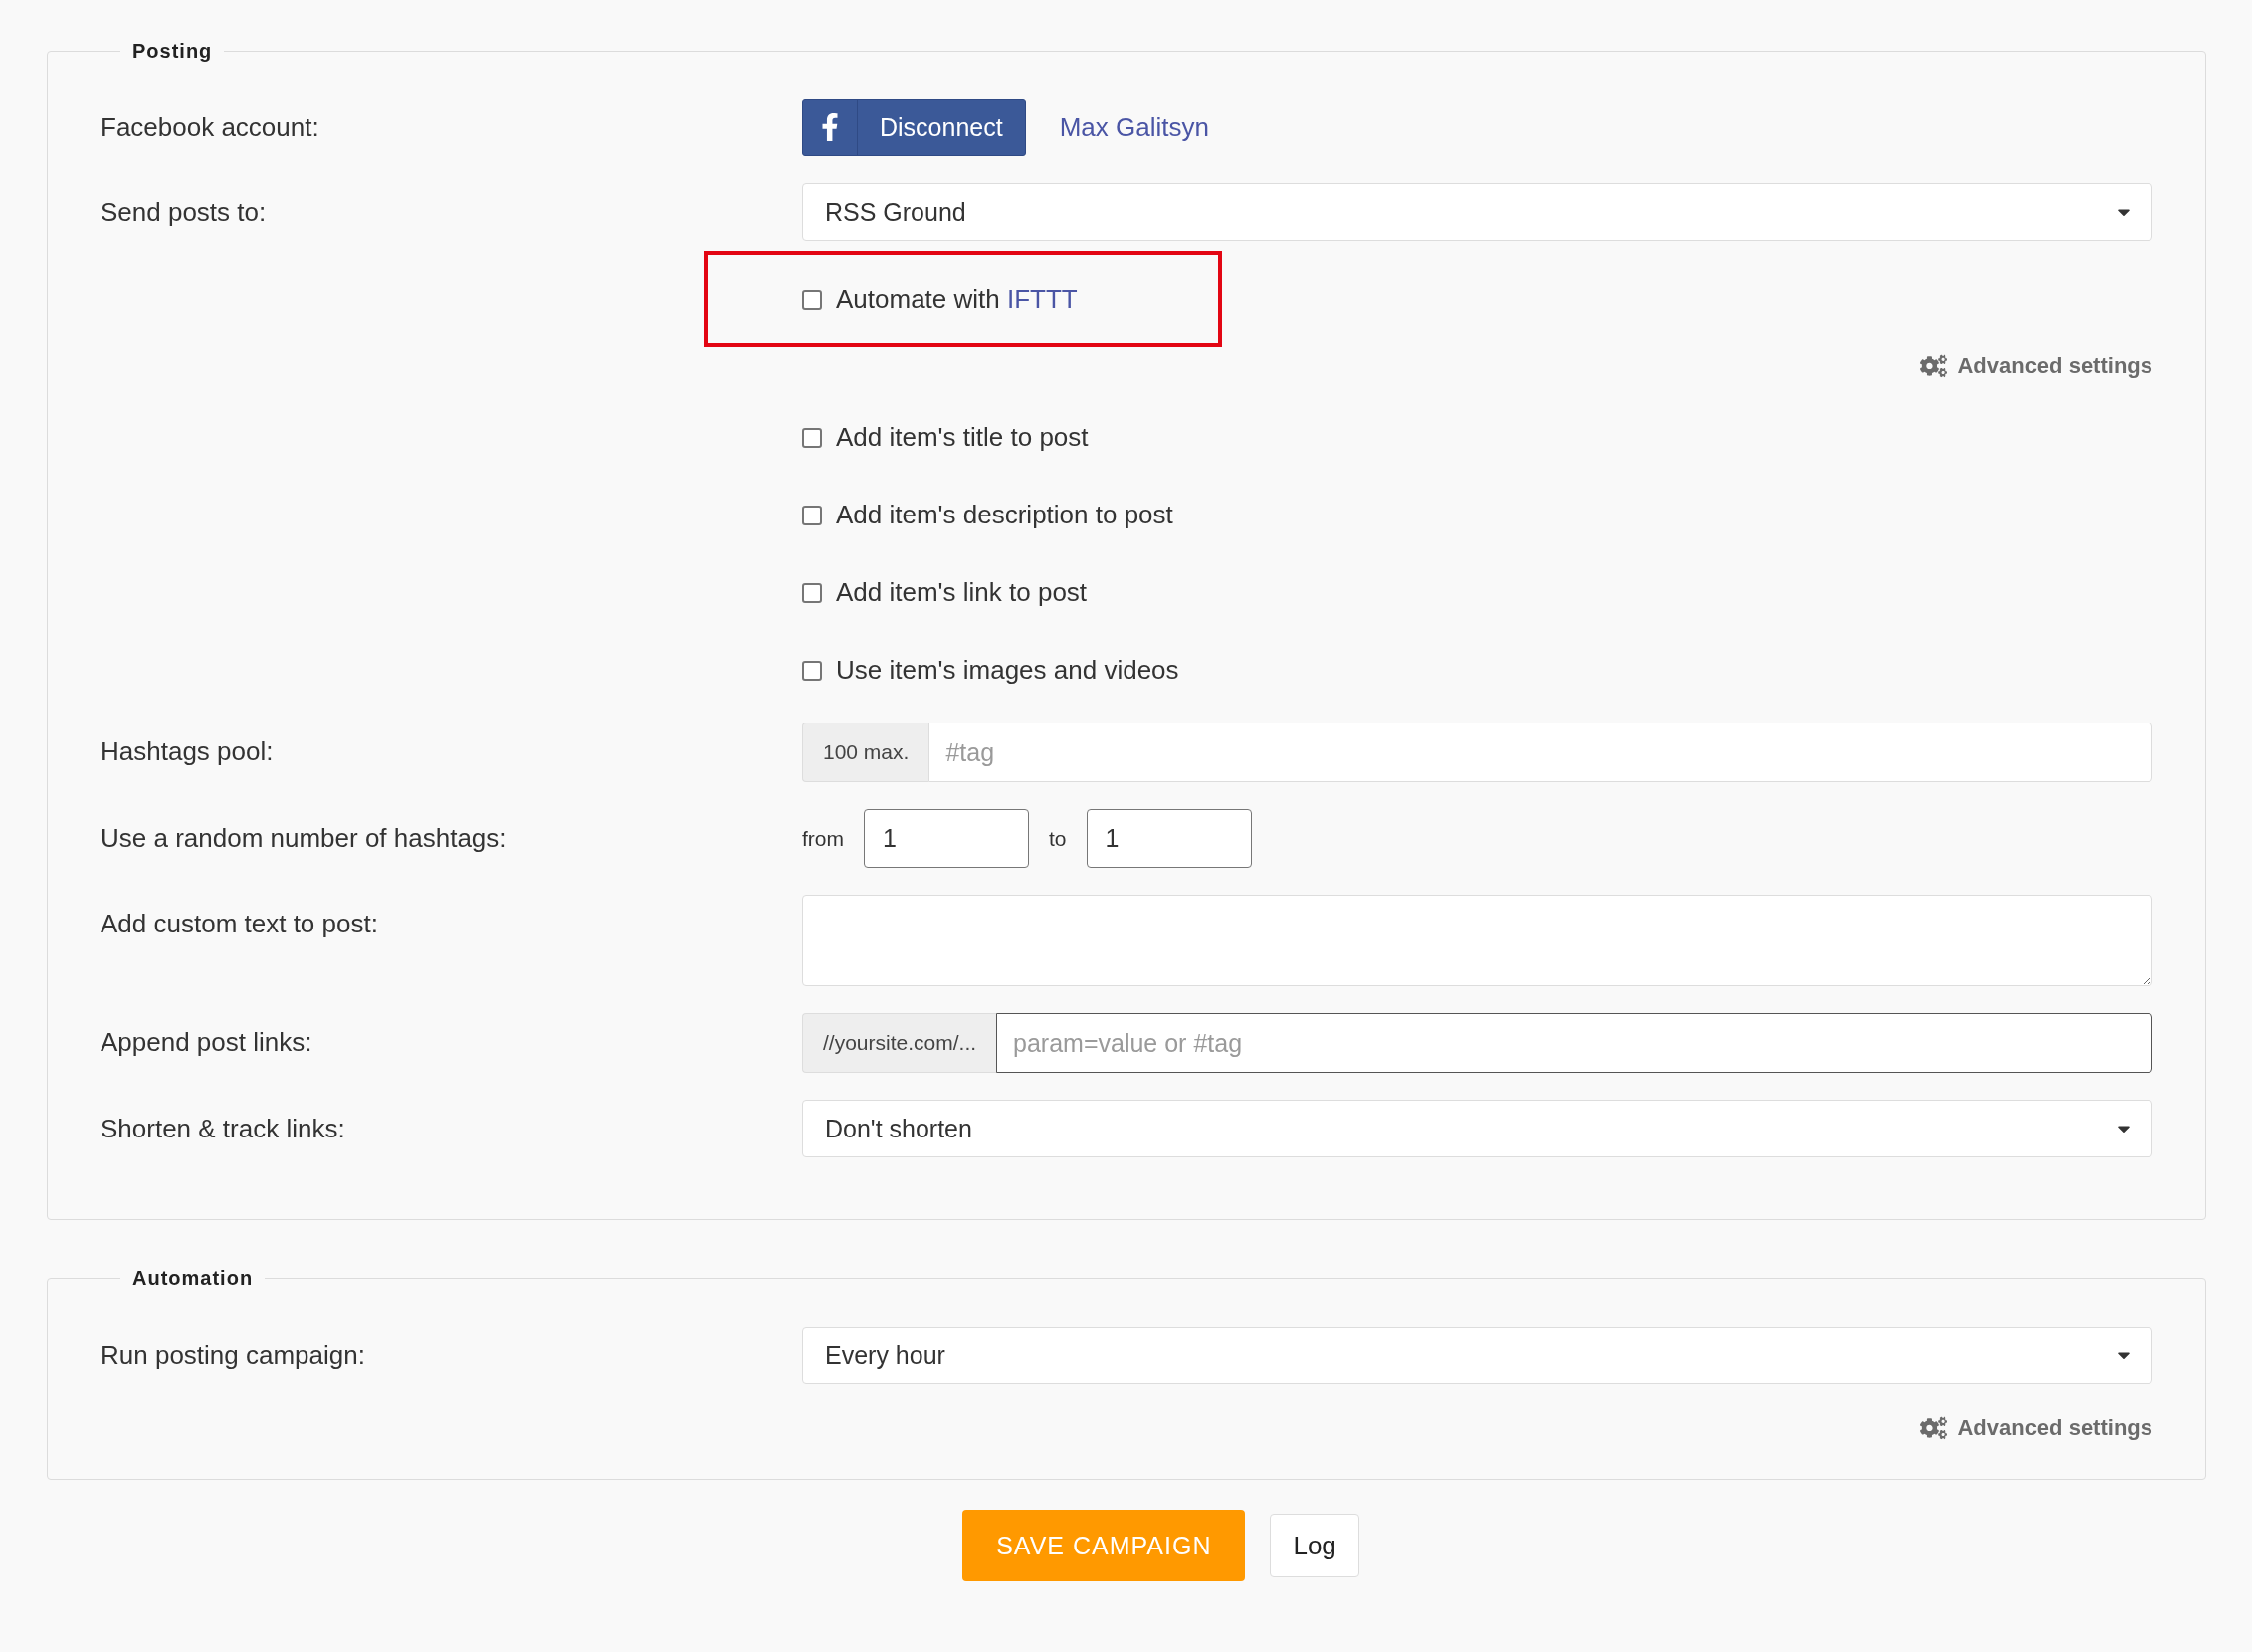  Describe the element at coordinates (1477, 1128) in the screenshot. I see `select-field: Don't shorten` at that location.